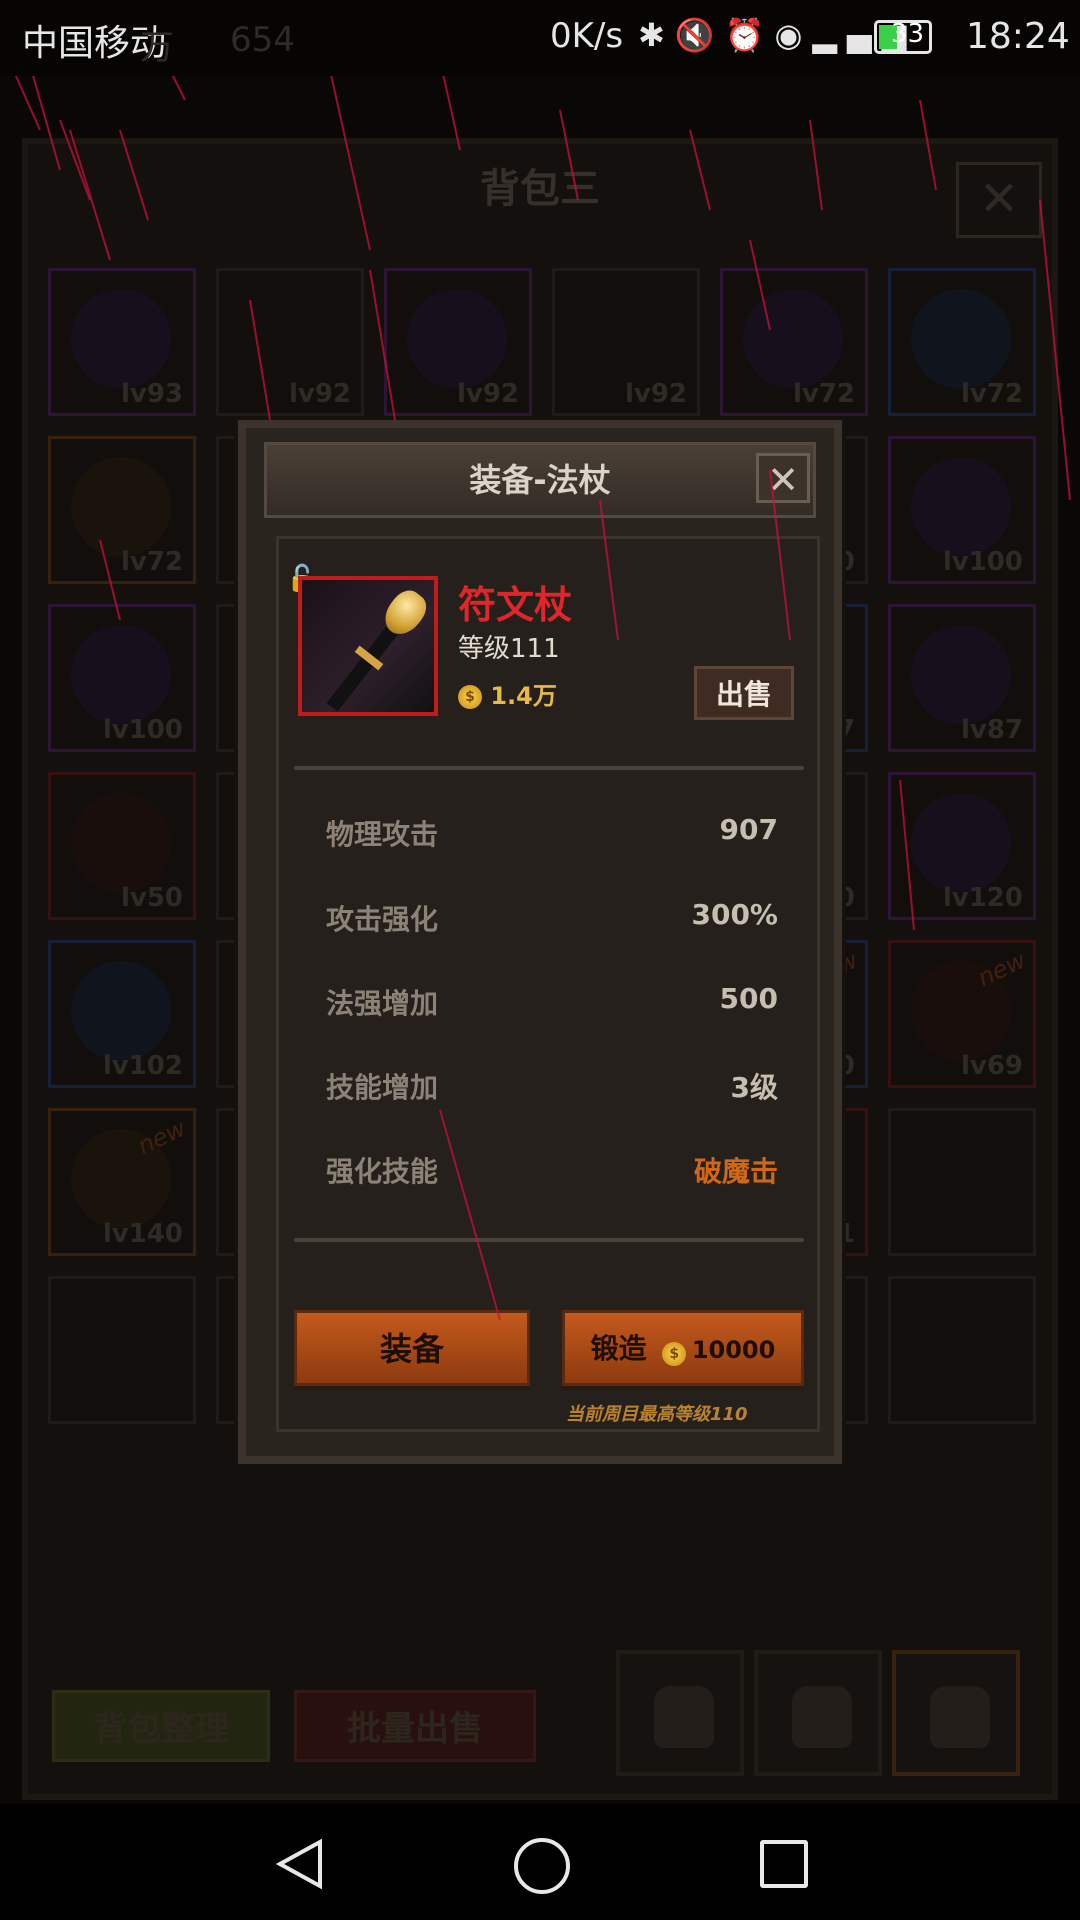 The height and width of the screenshot is (1920, 1080). Describe the element at coordinates (262, 40) in the screenshot. I see `hud-hidden-number: 654` at that location.